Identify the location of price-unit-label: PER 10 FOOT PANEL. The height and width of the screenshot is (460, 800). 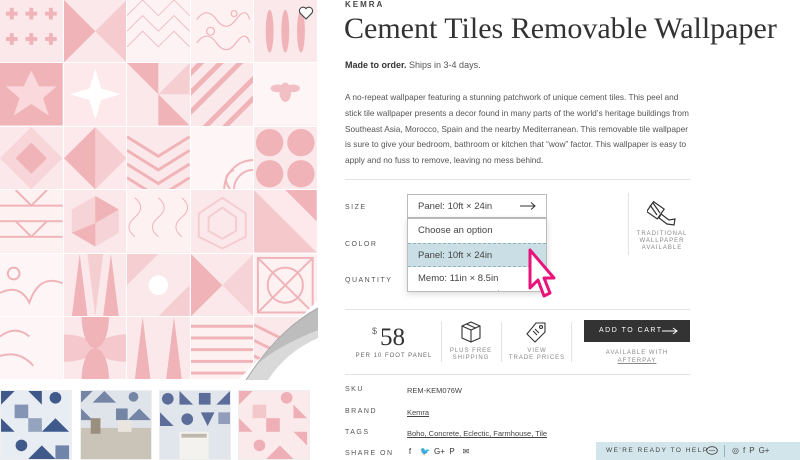
(394, 356).